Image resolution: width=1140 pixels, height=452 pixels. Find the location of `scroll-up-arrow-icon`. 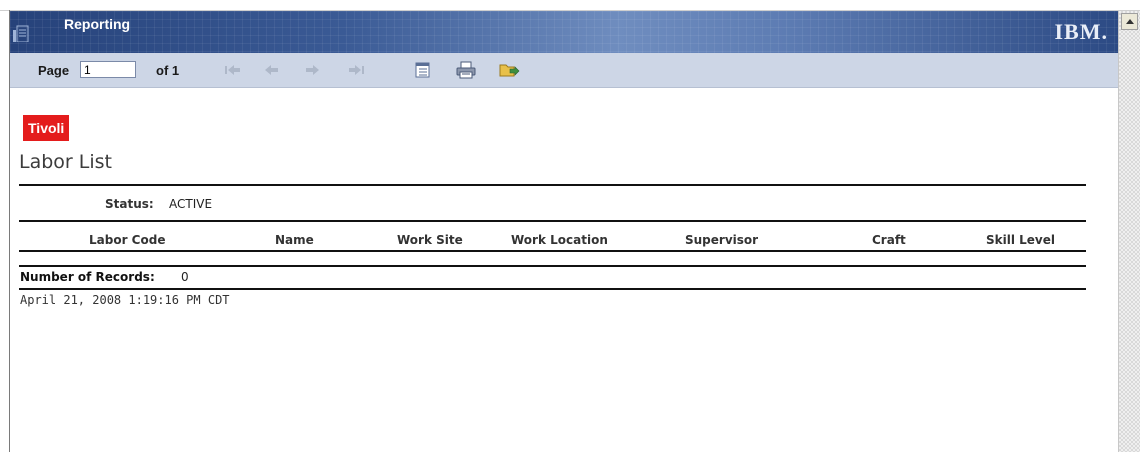

scroll-up-arrow-icon is located at coordinates (1129, 21).